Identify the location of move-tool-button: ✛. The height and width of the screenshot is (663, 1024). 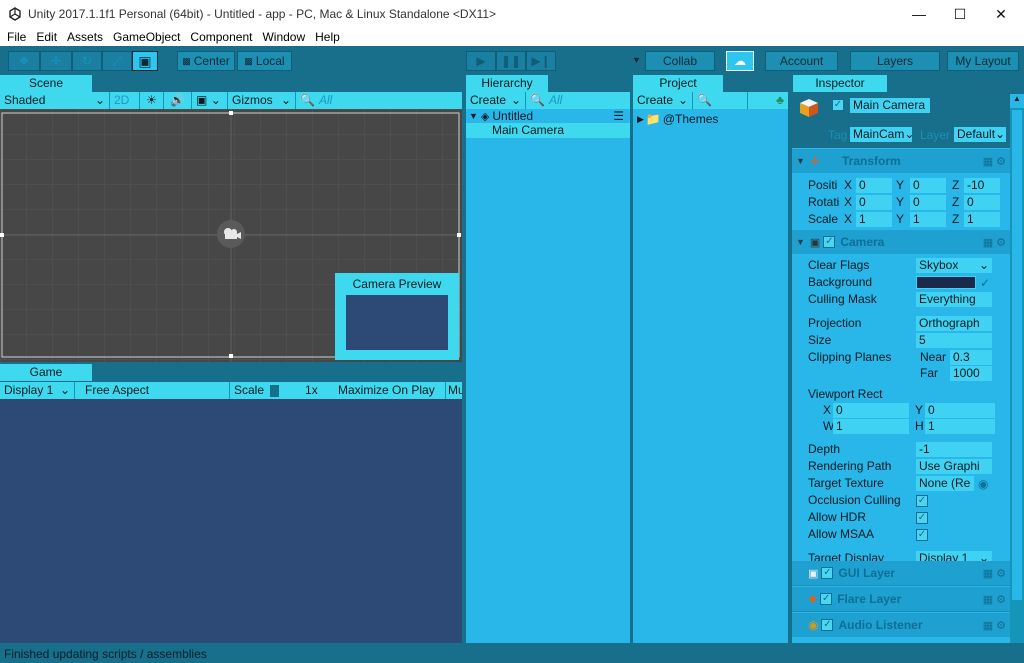
(56, 61).